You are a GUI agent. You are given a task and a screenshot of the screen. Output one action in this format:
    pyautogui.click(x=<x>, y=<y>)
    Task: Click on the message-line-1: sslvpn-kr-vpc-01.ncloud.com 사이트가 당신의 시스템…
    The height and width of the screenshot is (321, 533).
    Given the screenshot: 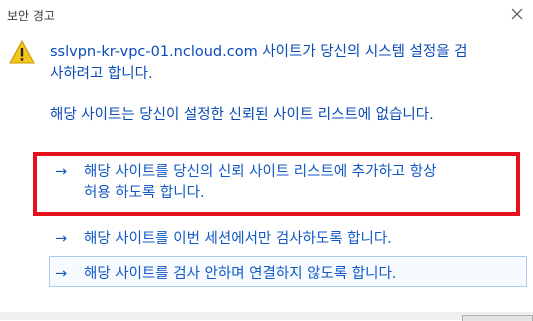 What is the action you would take?
    pyautogui.click(x=259, y=52)
    